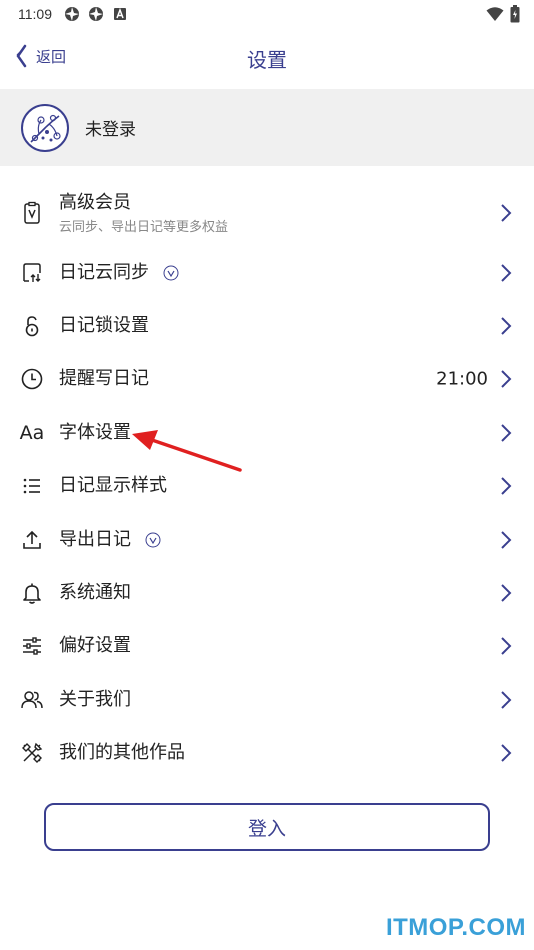  What do you see at coordinates (32, 646) in the screenshot?
I see `sliders-icon` at bounding box center [32, 646].